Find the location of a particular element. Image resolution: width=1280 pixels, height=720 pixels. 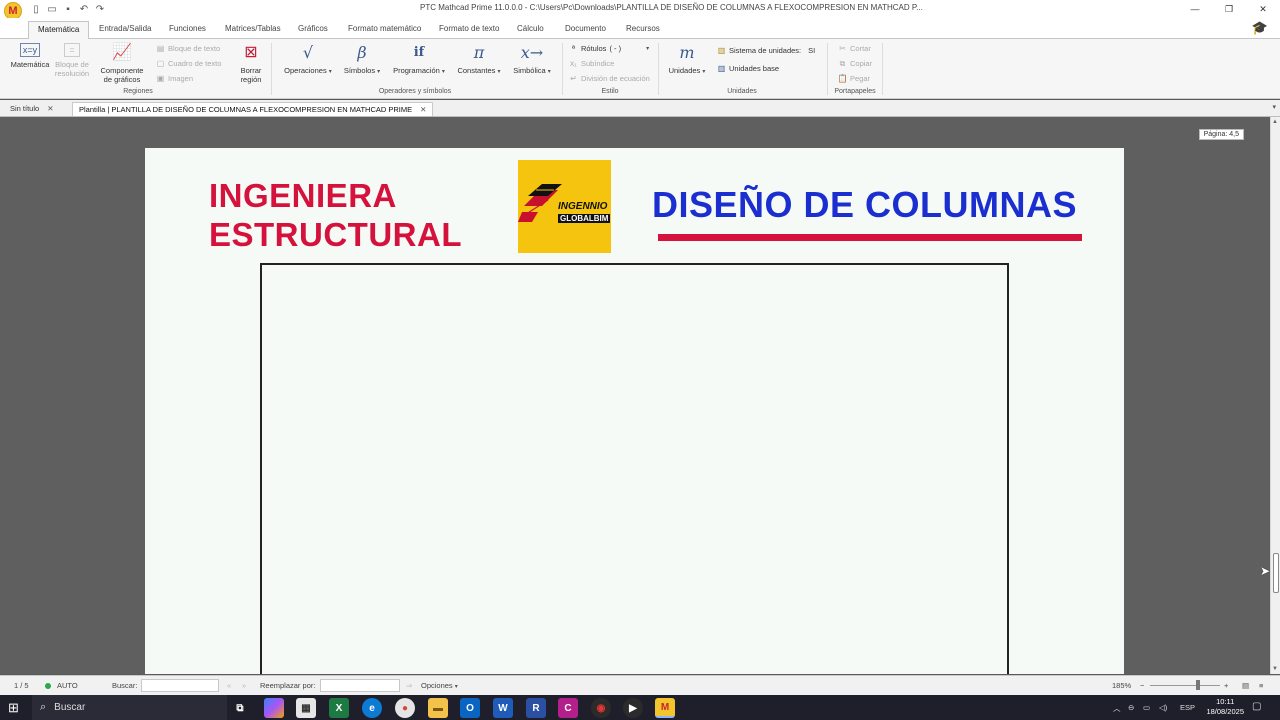

find-prev-icon: « is located at coordinates (229, 685).